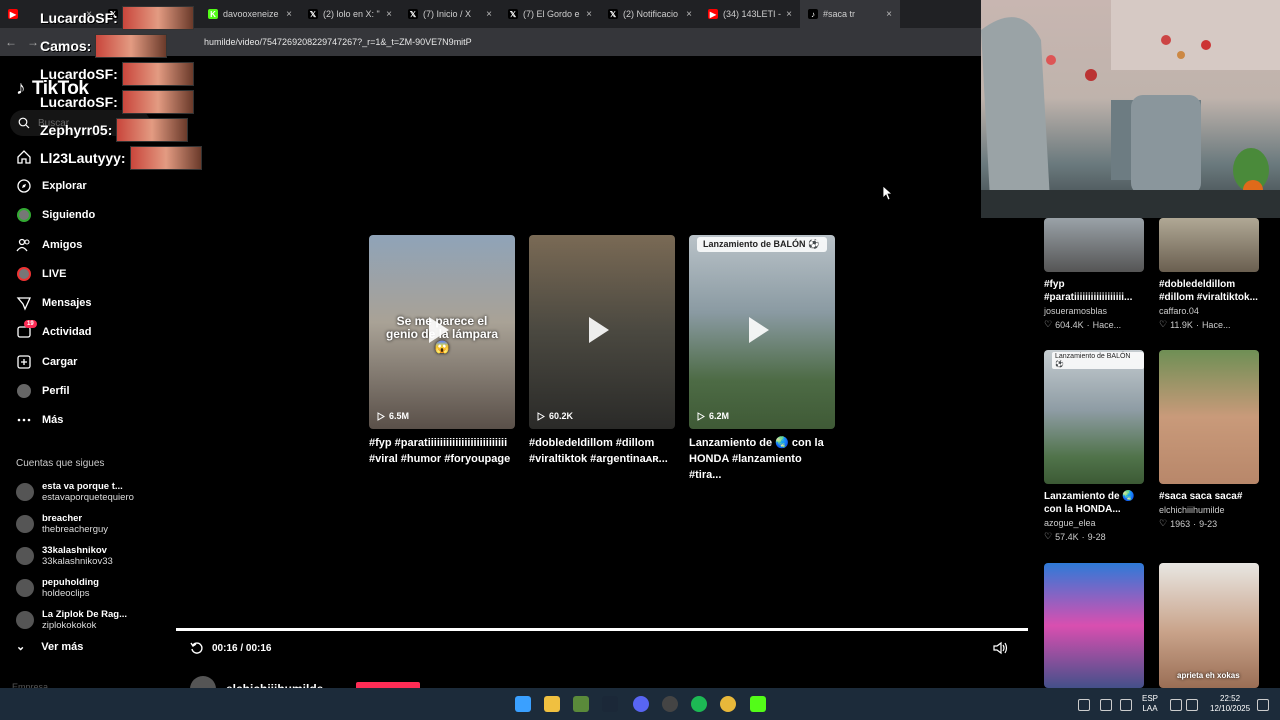 This screenshot has height=720, width=1280. I want to click on sidebar-item-ms: Más, so click(80, 420).